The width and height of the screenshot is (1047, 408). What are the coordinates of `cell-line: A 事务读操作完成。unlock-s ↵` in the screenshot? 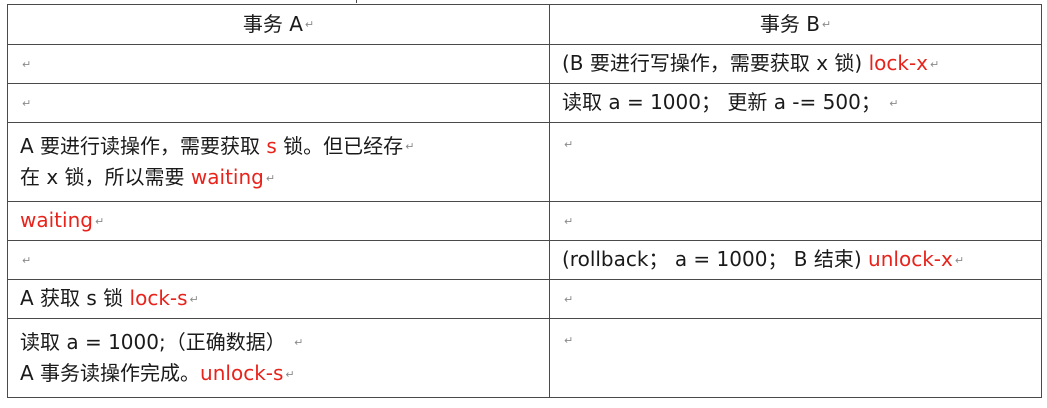 It's located at (278, 374).